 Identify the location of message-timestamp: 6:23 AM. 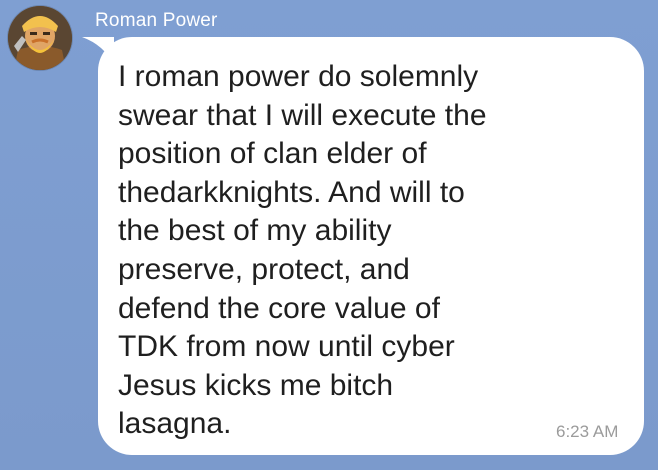
(587, 431).